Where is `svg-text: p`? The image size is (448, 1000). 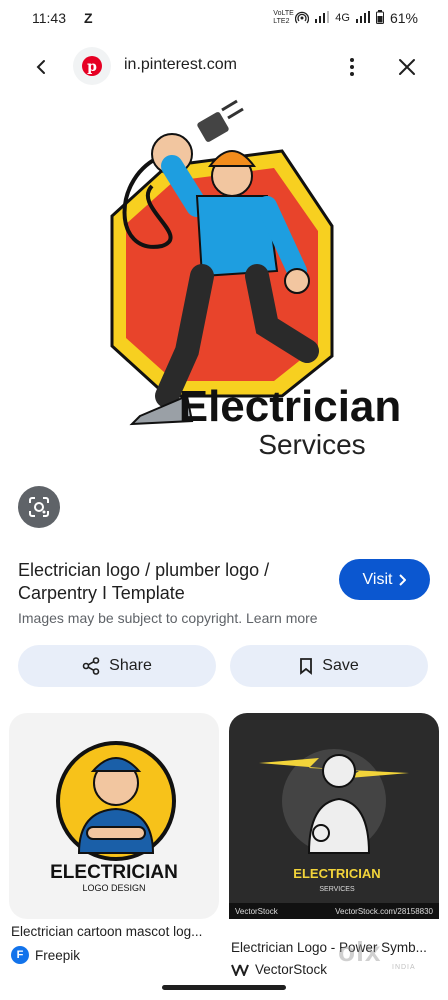
svg-text: p is located at coordinates (92, 67).